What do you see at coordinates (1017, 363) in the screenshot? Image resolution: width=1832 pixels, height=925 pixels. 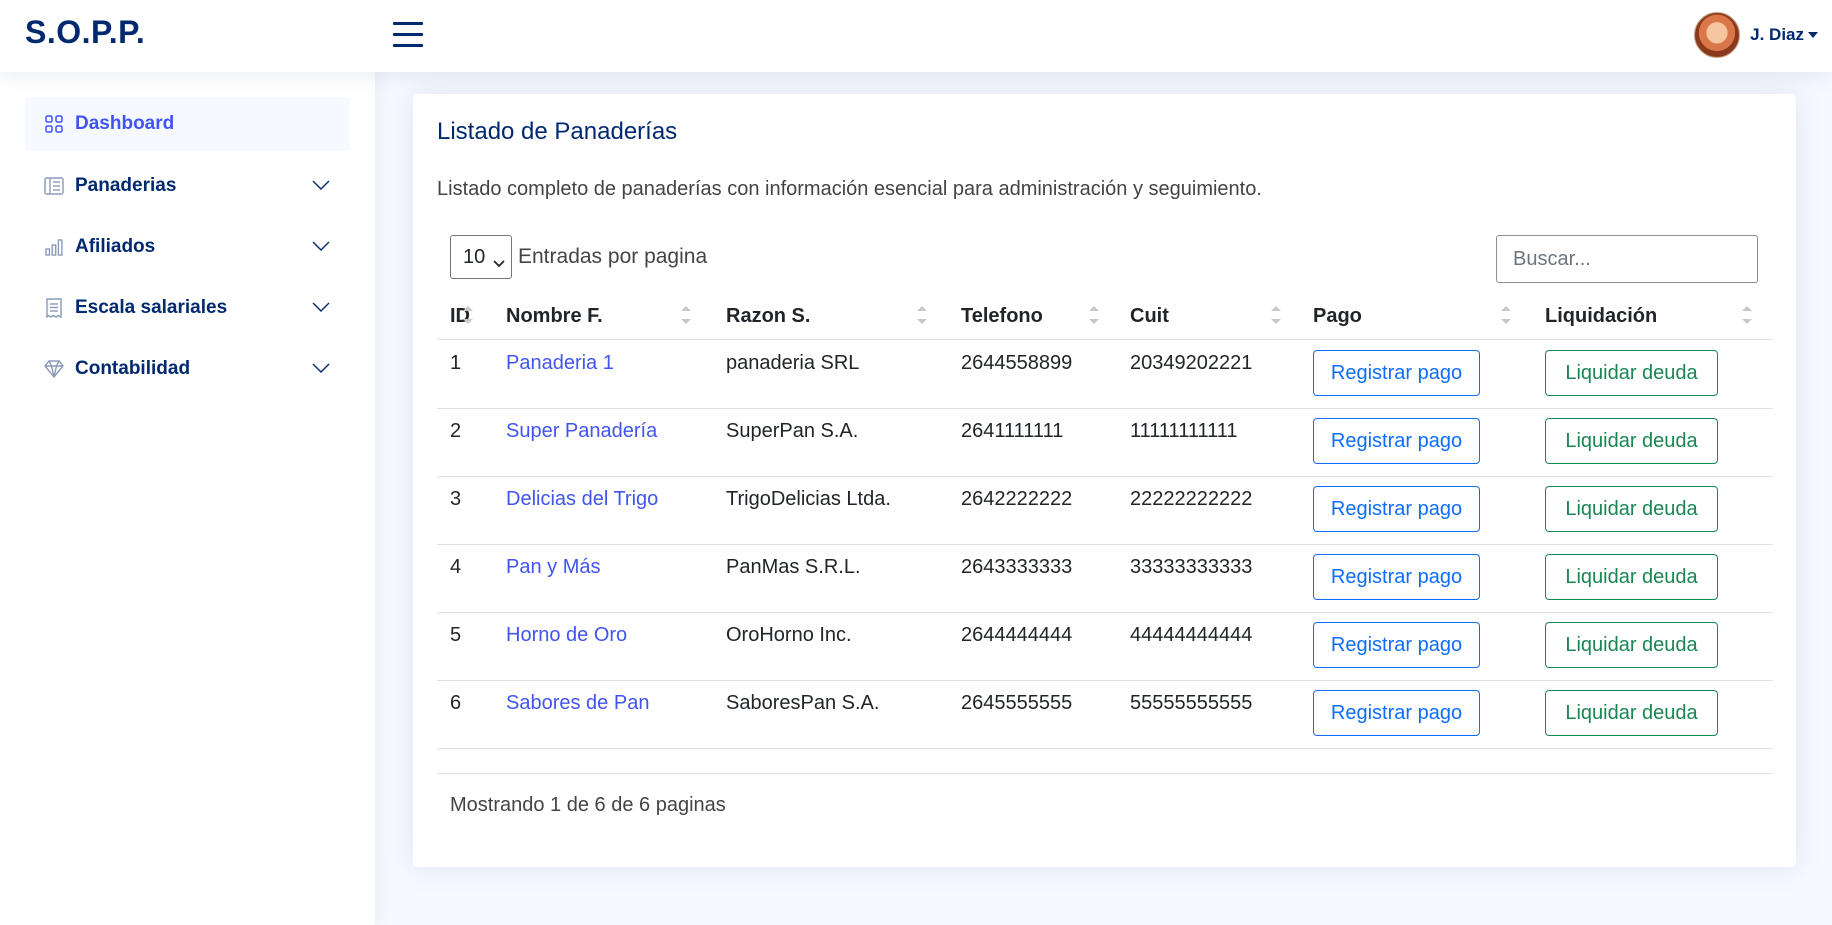 I see `cell-telefono: 2644558899` at bounding box center [1017, 363].